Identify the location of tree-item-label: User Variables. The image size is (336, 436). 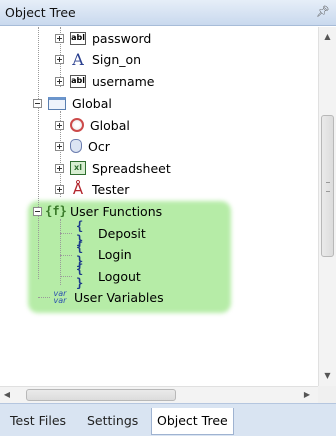
(119, 297).